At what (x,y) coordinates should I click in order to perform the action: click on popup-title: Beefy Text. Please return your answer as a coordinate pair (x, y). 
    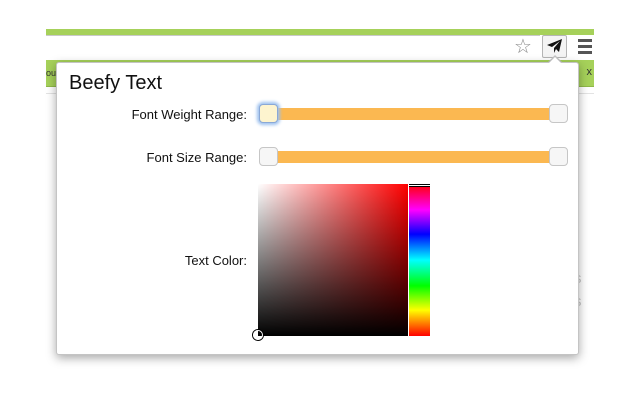
    Looking at the image, I should click on (116, 83).